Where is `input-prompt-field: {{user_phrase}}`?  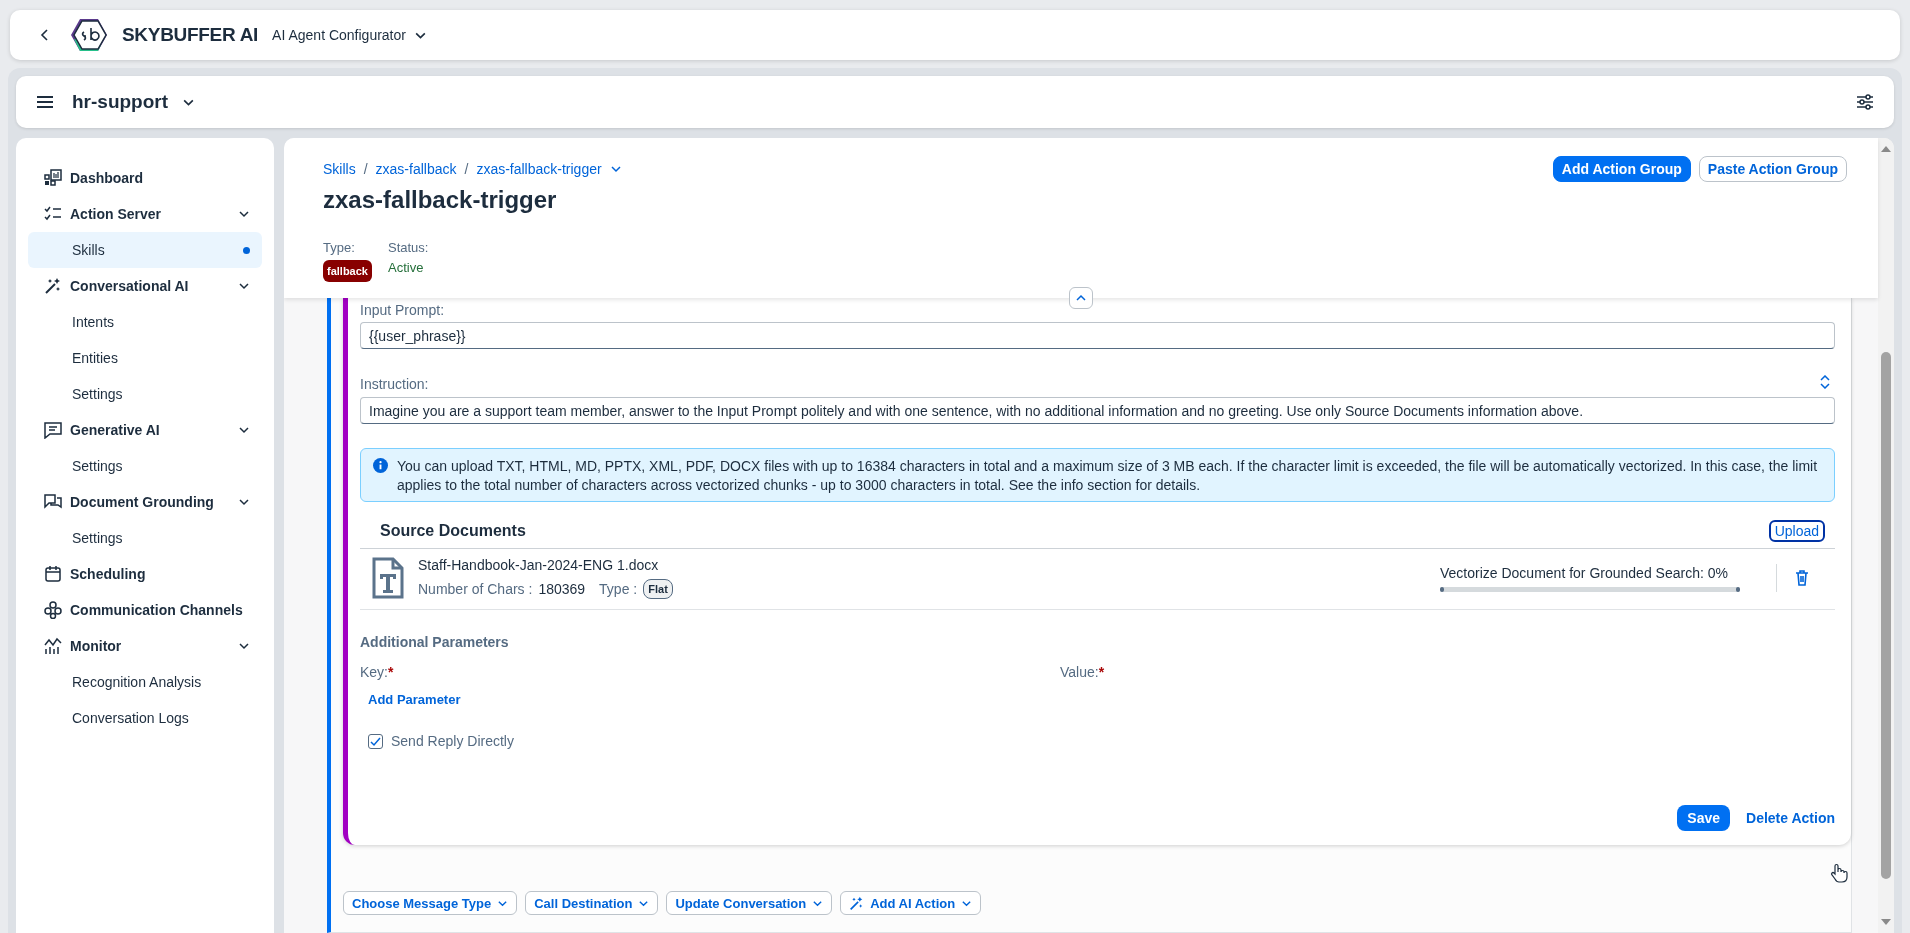 input-prompt-field: {{user_phrase}} is located at coordinates (1097, 335).